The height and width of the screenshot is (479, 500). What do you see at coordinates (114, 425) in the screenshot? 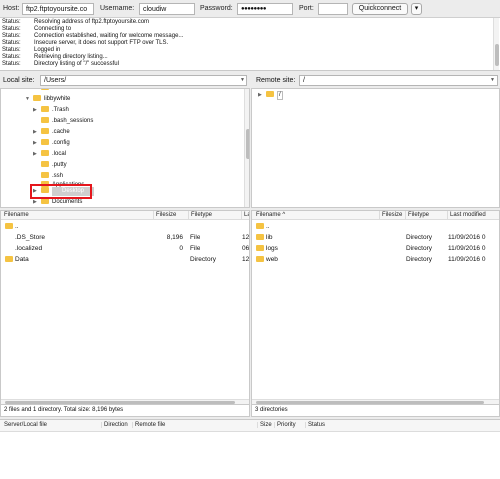
I see `column-direction: Direction` at bounding box center [114, 425].